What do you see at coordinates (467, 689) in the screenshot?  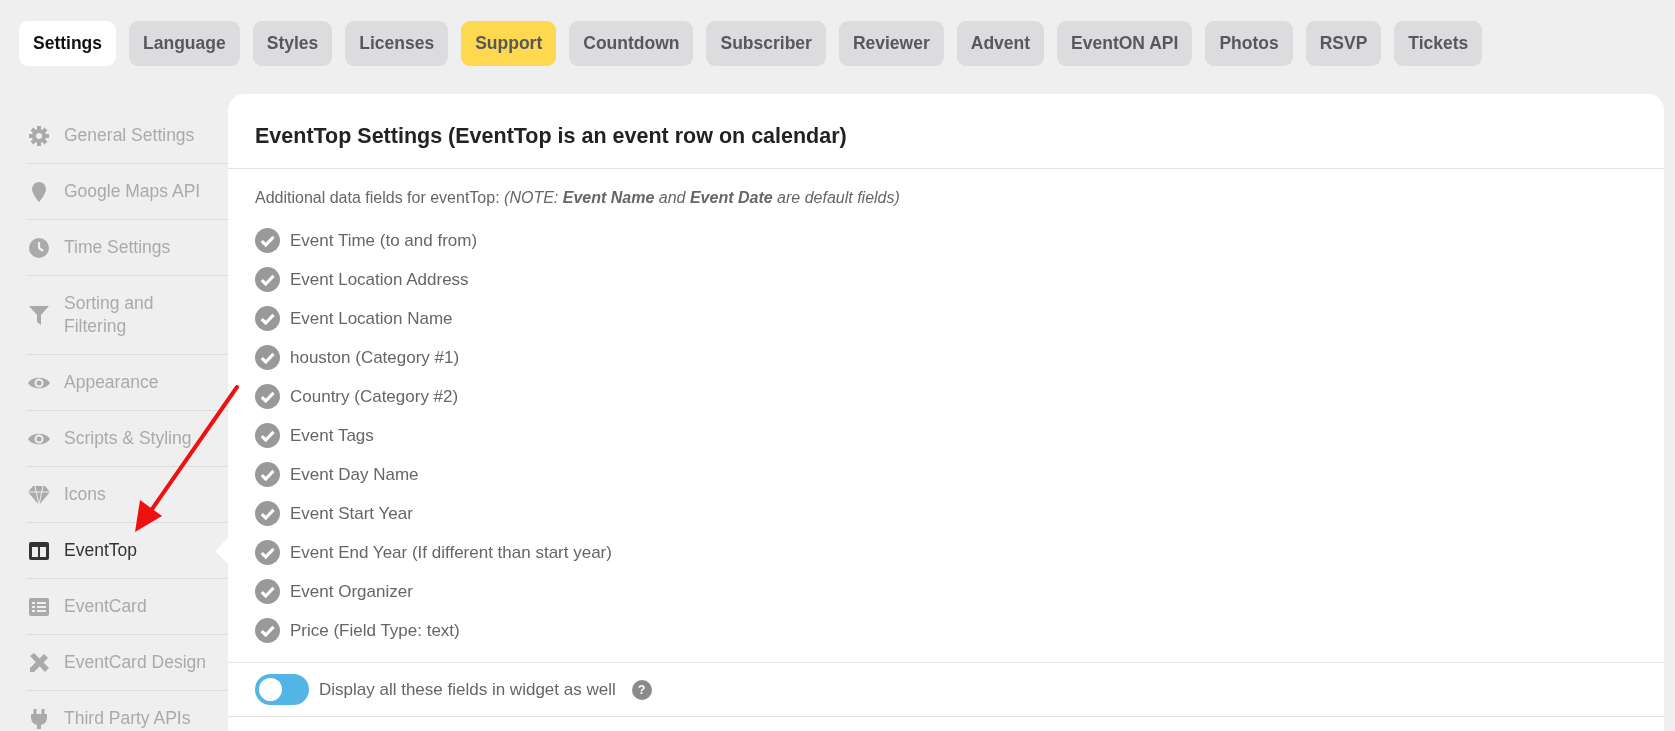 I see `toggle-label: Display all these fields in widget as well` at bounding box center [467, 689].